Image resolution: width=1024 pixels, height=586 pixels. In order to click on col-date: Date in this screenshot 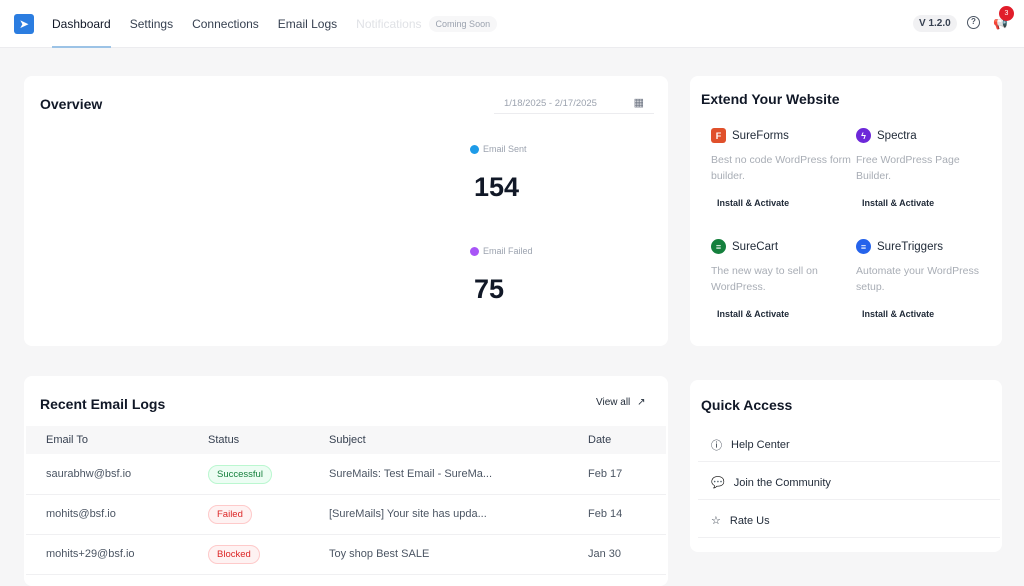, I will do `click(617, 440)`.